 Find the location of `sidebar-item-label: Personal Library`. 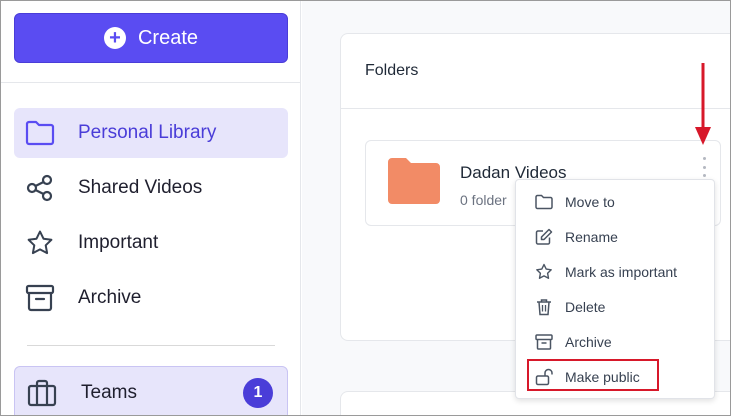

sidebar-item-label: Personal Library is located at coordinates (147, 132).